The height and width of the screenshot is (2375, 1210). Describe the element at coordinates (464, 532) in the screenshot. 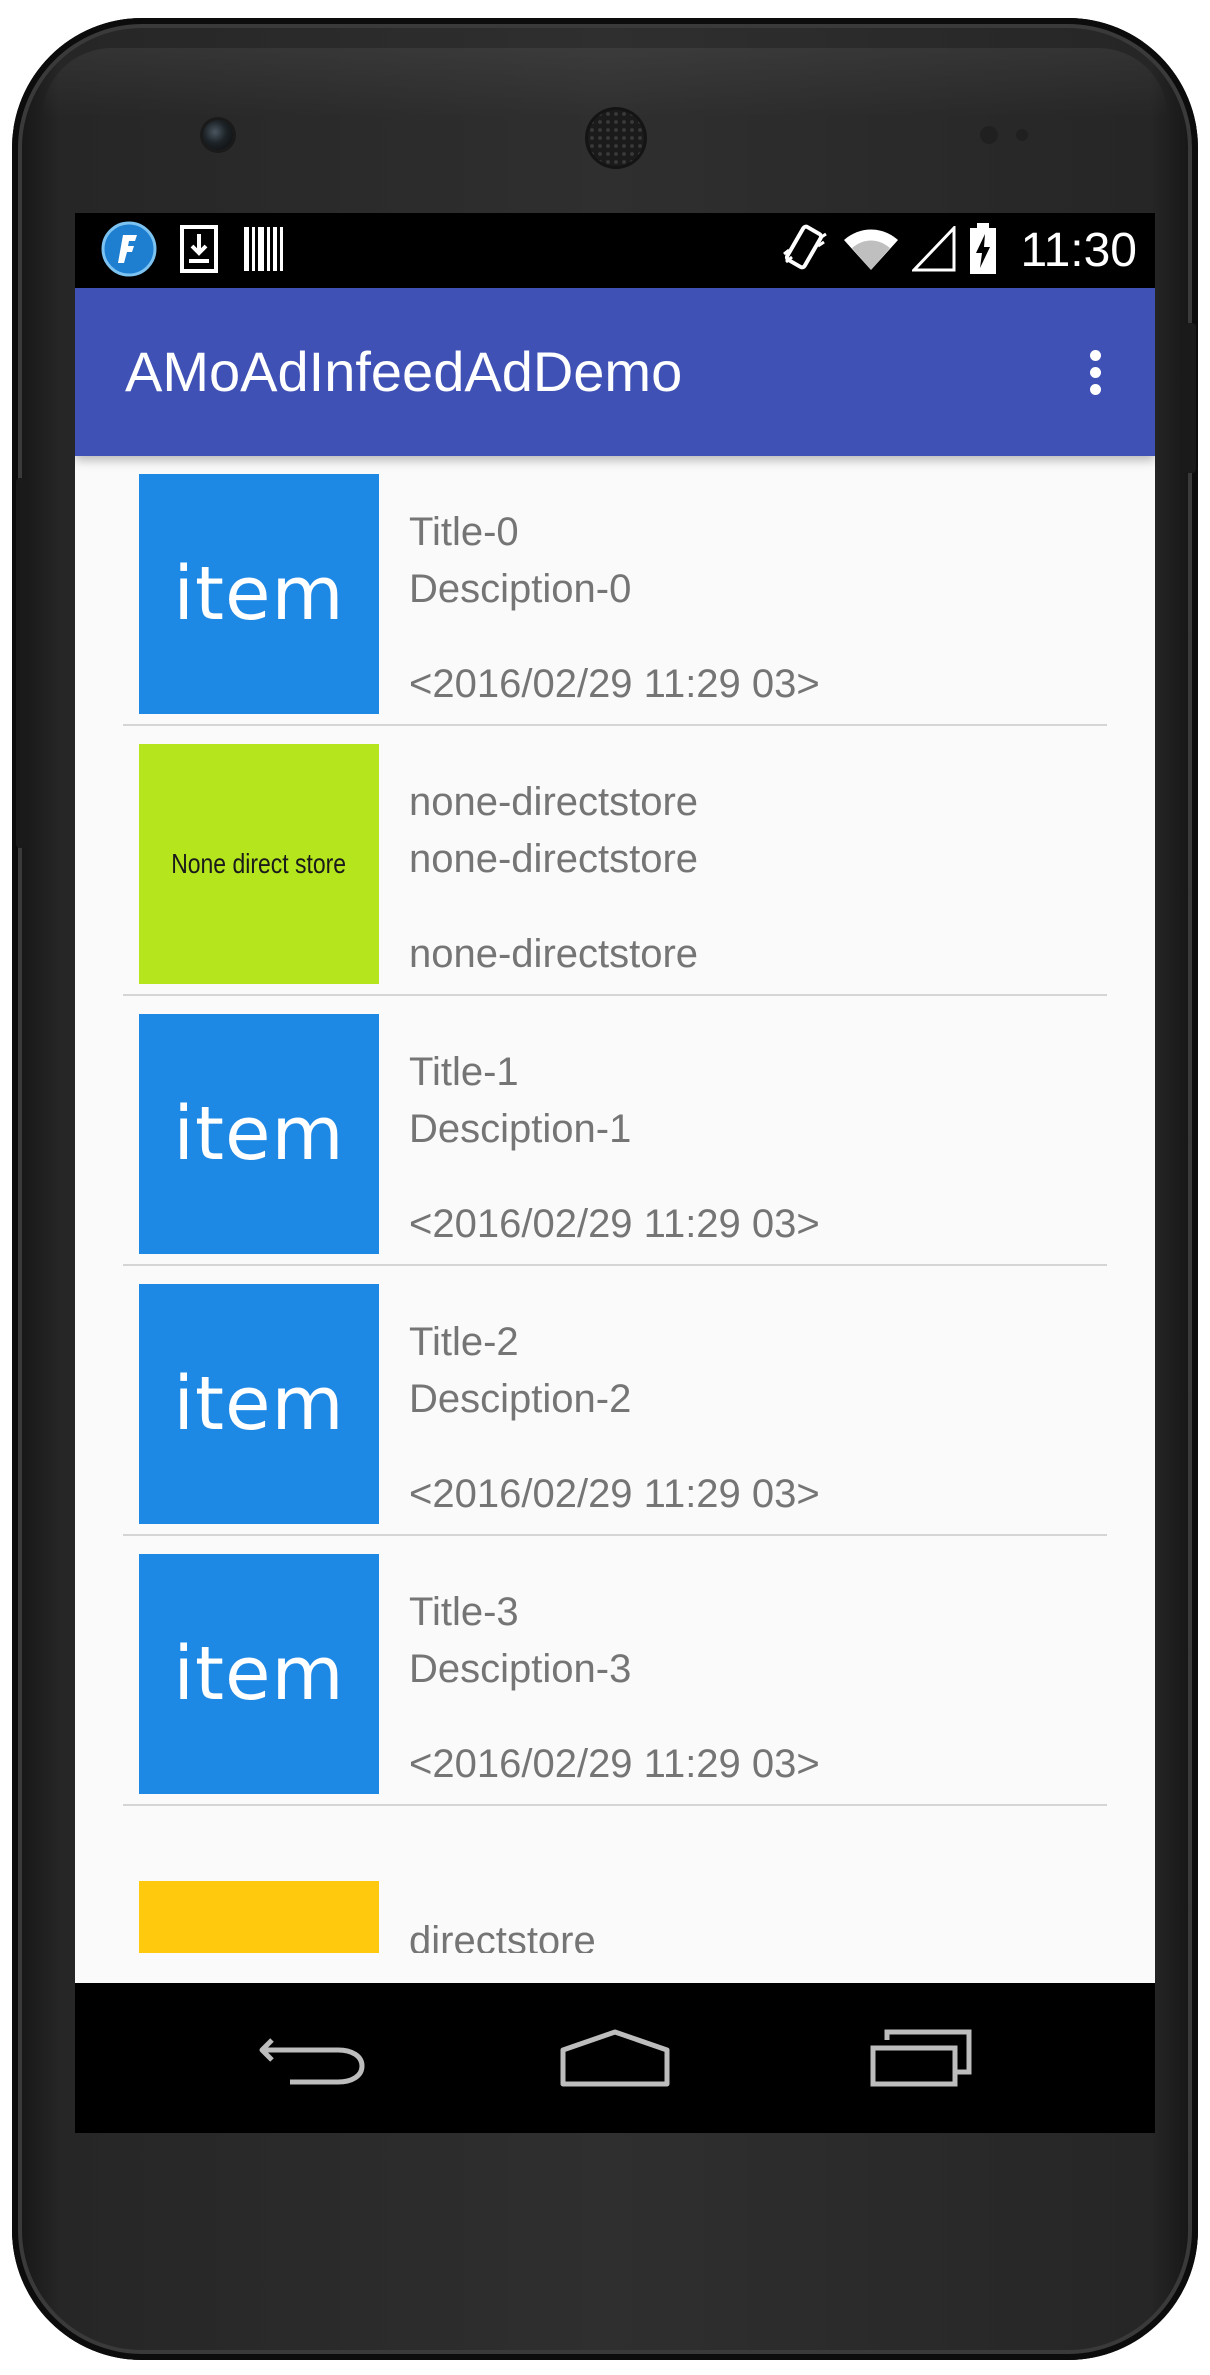

I see `item-title: Title-0` at that location.